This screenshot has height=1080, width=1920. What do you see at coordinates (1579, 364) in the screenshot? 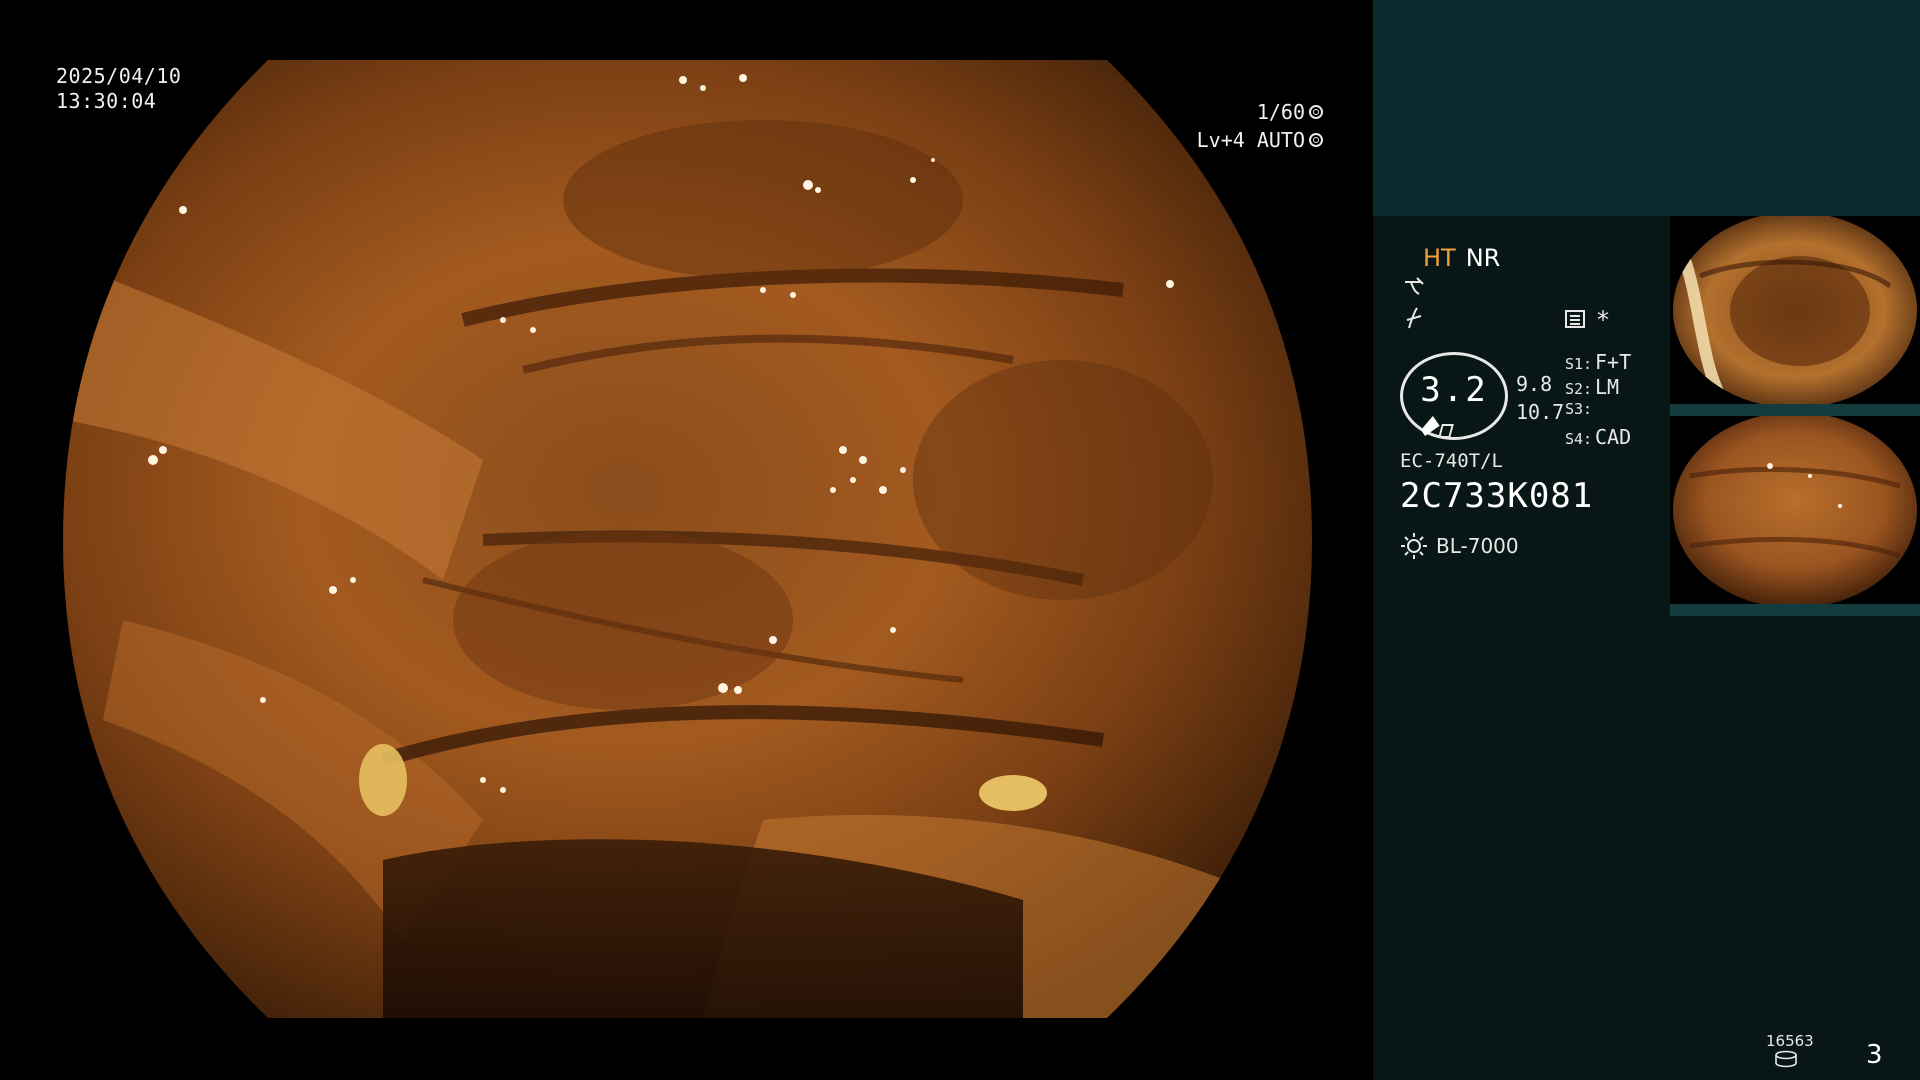
I see `switch-key: S1:` at bounding box center [1579, 364].